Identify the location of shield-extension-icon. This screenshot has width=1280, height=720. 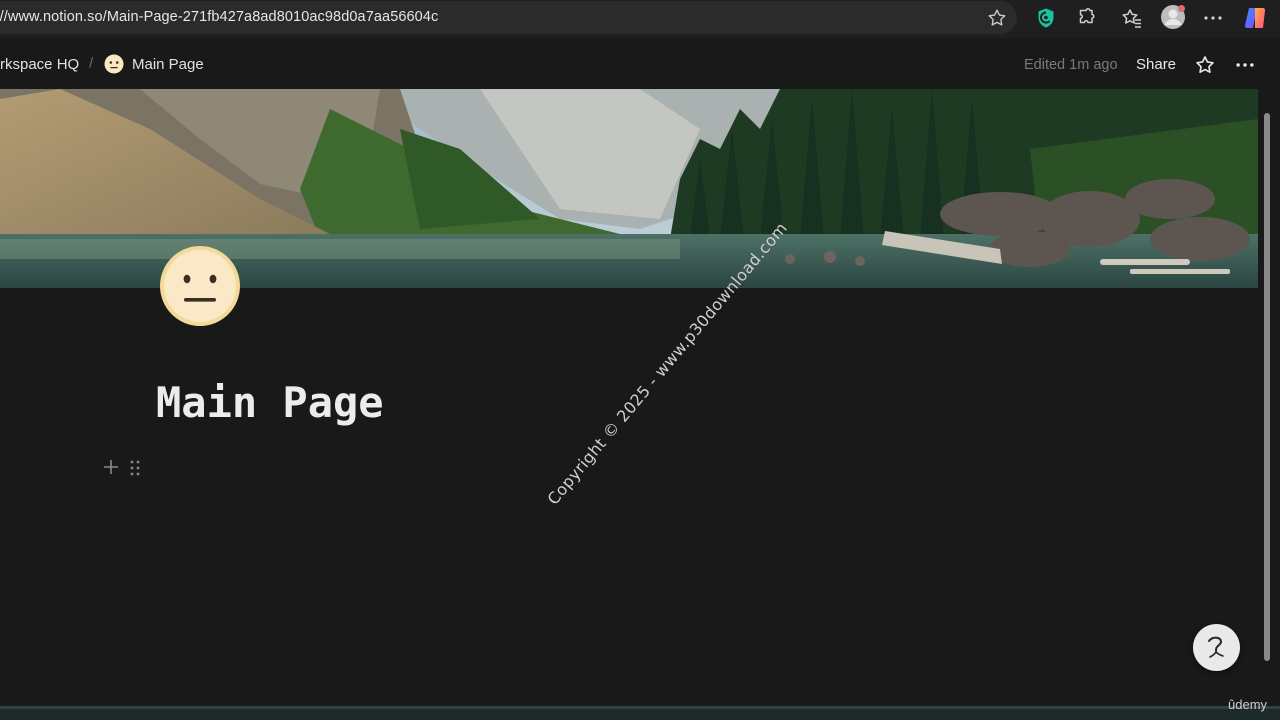
(1046, 18).